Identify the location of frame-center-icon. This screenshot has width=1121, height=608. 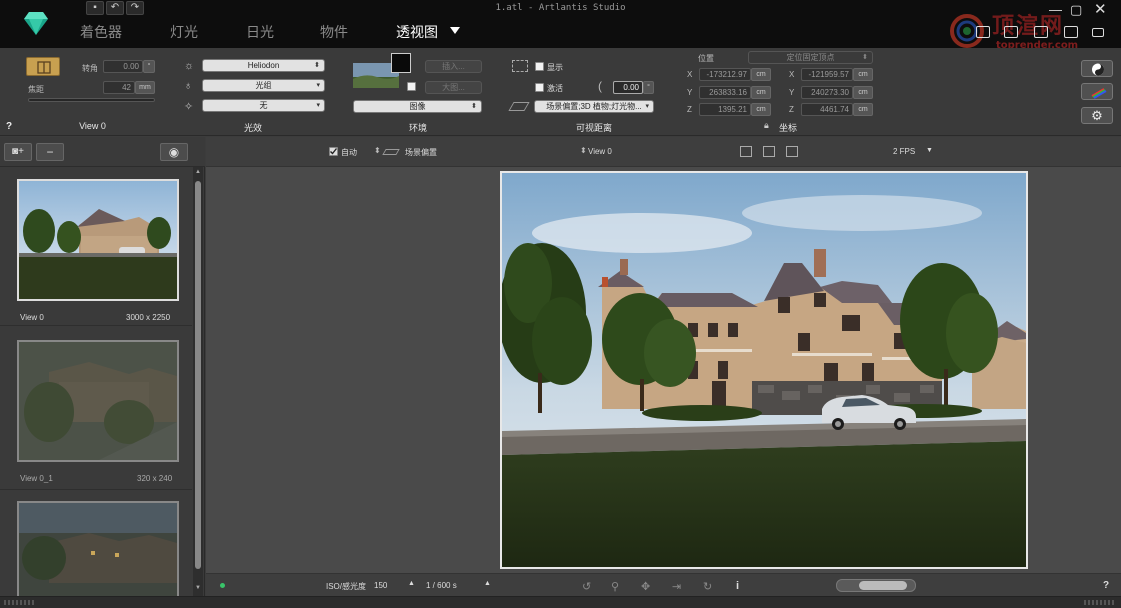
(769, 151).